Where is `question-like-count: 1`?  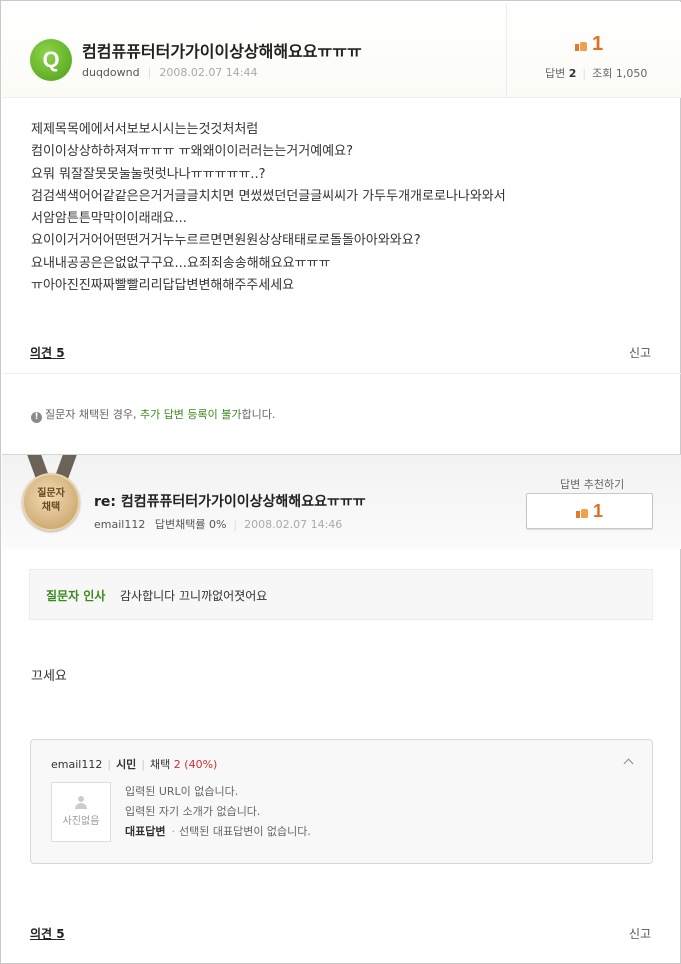
question-like-count: 1 is located at coordinates (598, 44).